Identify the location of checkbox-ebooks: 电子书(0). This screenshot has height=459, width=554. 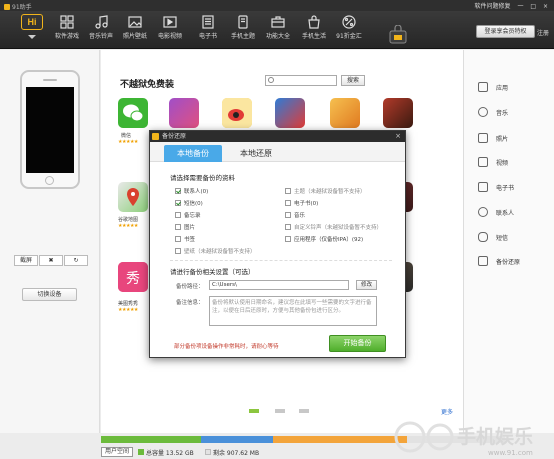
(301, 203).